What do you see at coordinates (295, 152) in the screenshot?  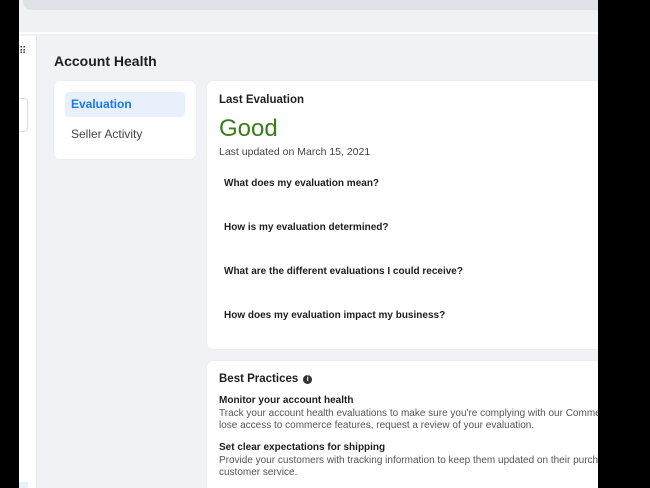 I see `last-updated: Last updated on March 15, 2021` at bounding box center [295, 152].